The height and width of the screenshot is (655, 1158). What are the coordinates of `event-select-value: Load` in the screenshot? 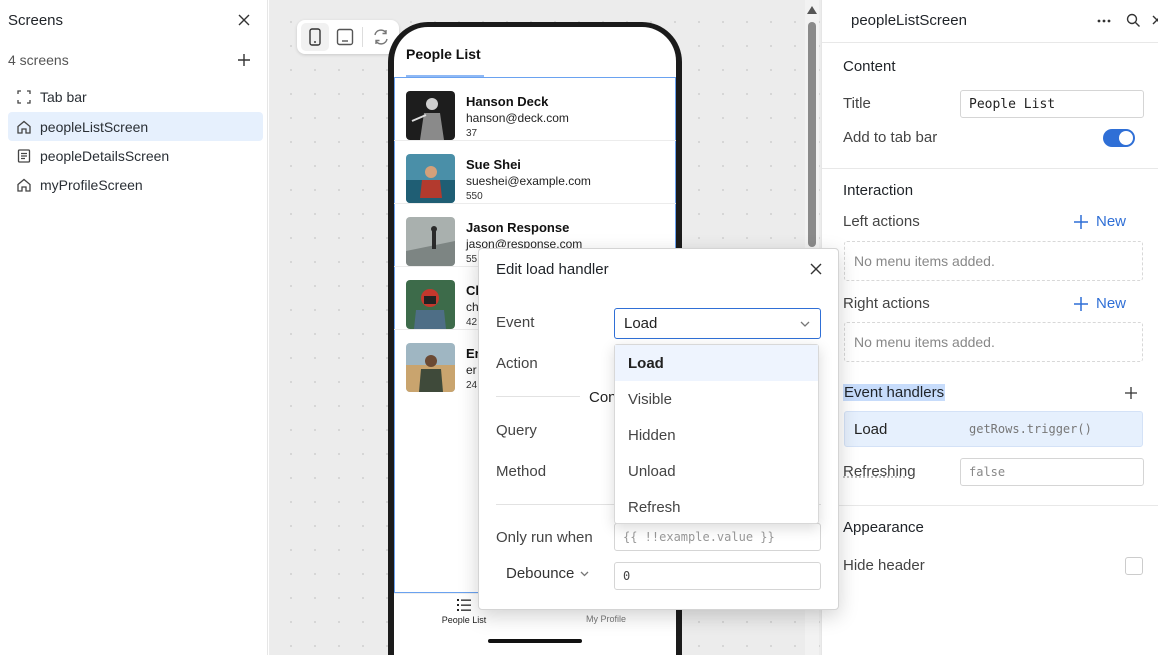 It's located at (641, 323).